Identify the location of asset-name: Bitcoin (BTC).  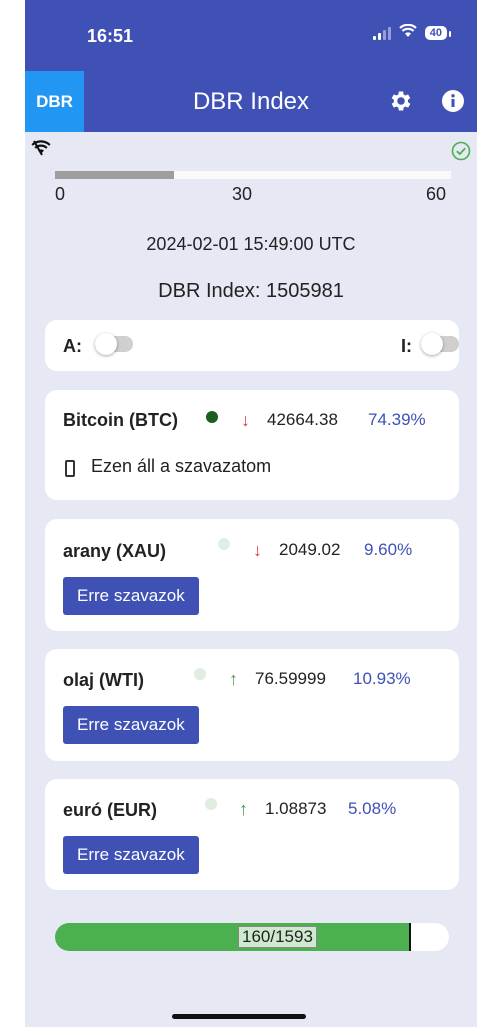
(120, 420).